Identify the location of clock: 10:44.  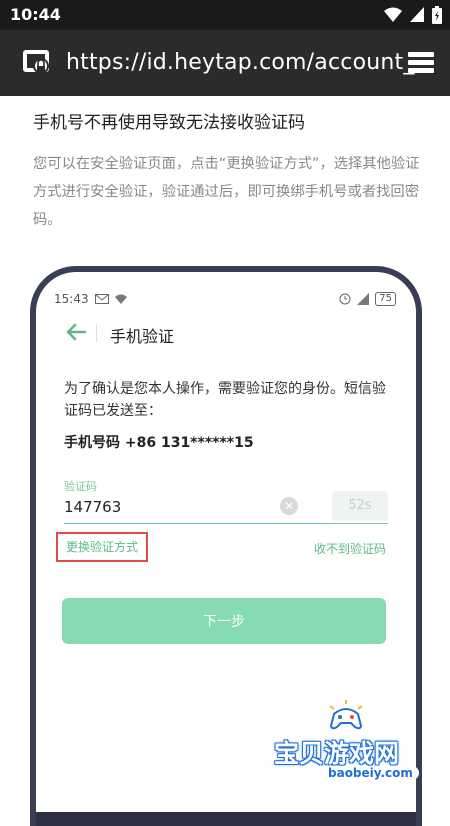
(35, 14).